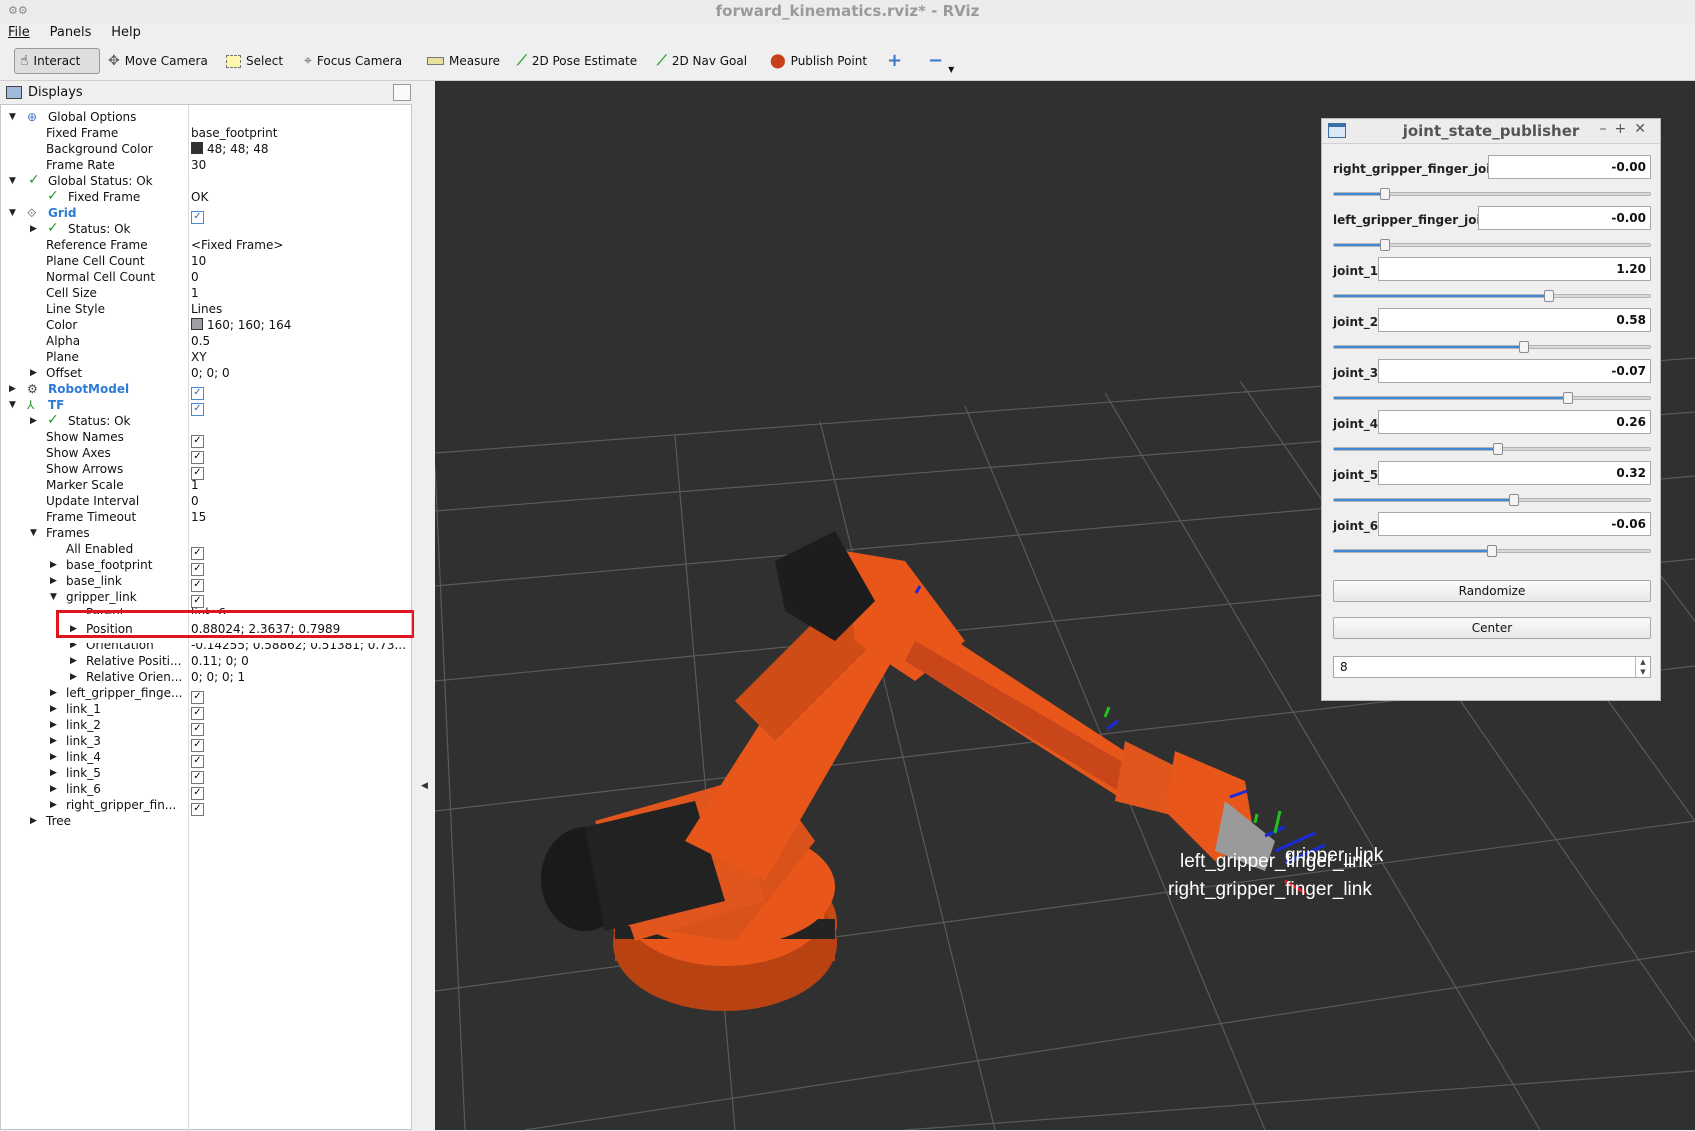 The height and width of the screenshot is (1131, 1695). I want to click on tree-row-offset: ▶ Offset 0; 0; 0, so click(206, 373).